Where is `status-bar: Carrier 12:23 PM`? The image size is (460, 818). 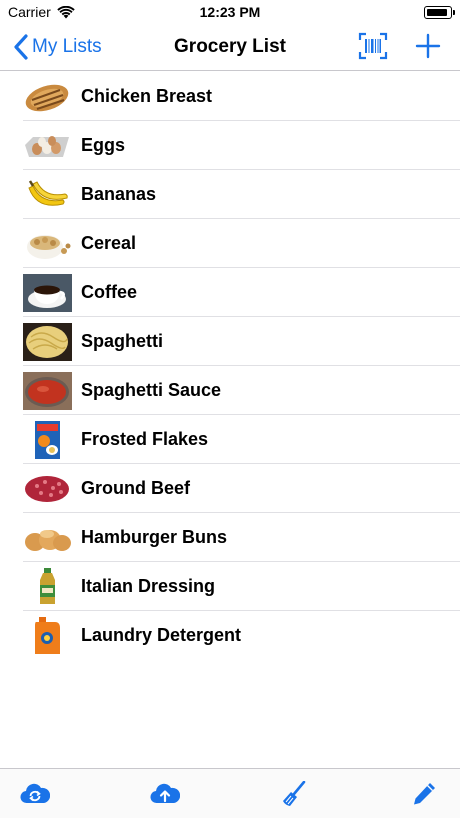 status-bar: Carrier 12:23 PM is located at coordinates (230, 12).